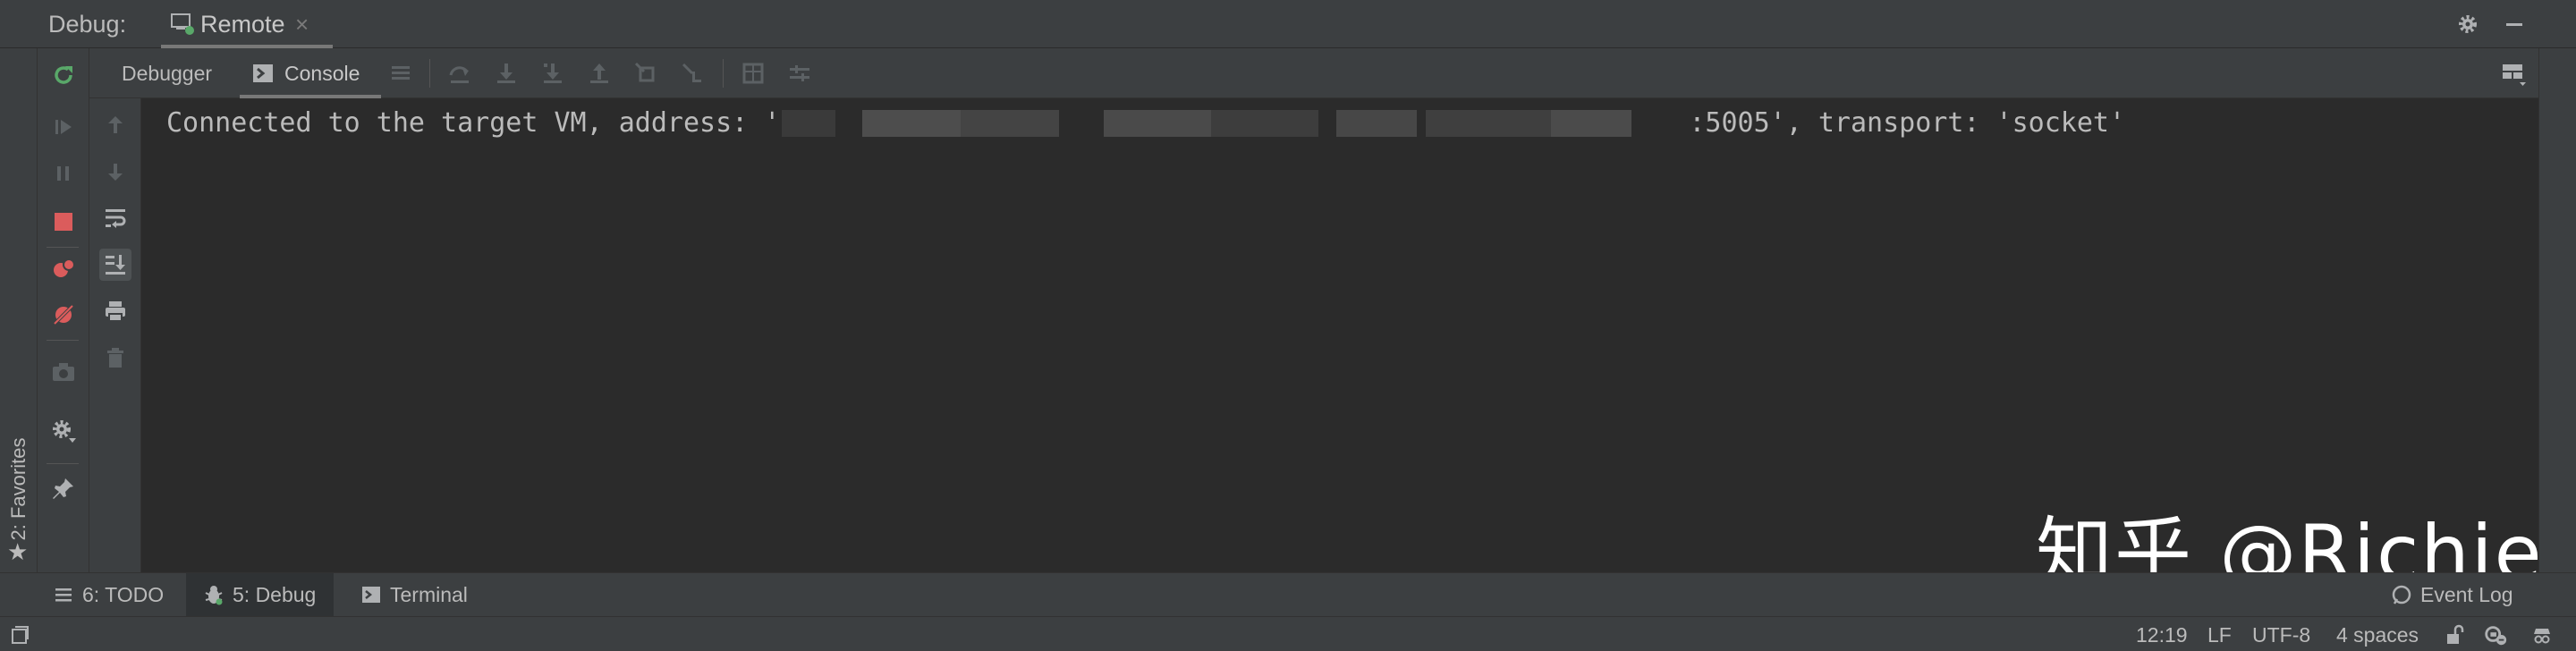 The width and height of the screenshot is (2576, 651). I want to click on step-over-icon, so click(460, 73).